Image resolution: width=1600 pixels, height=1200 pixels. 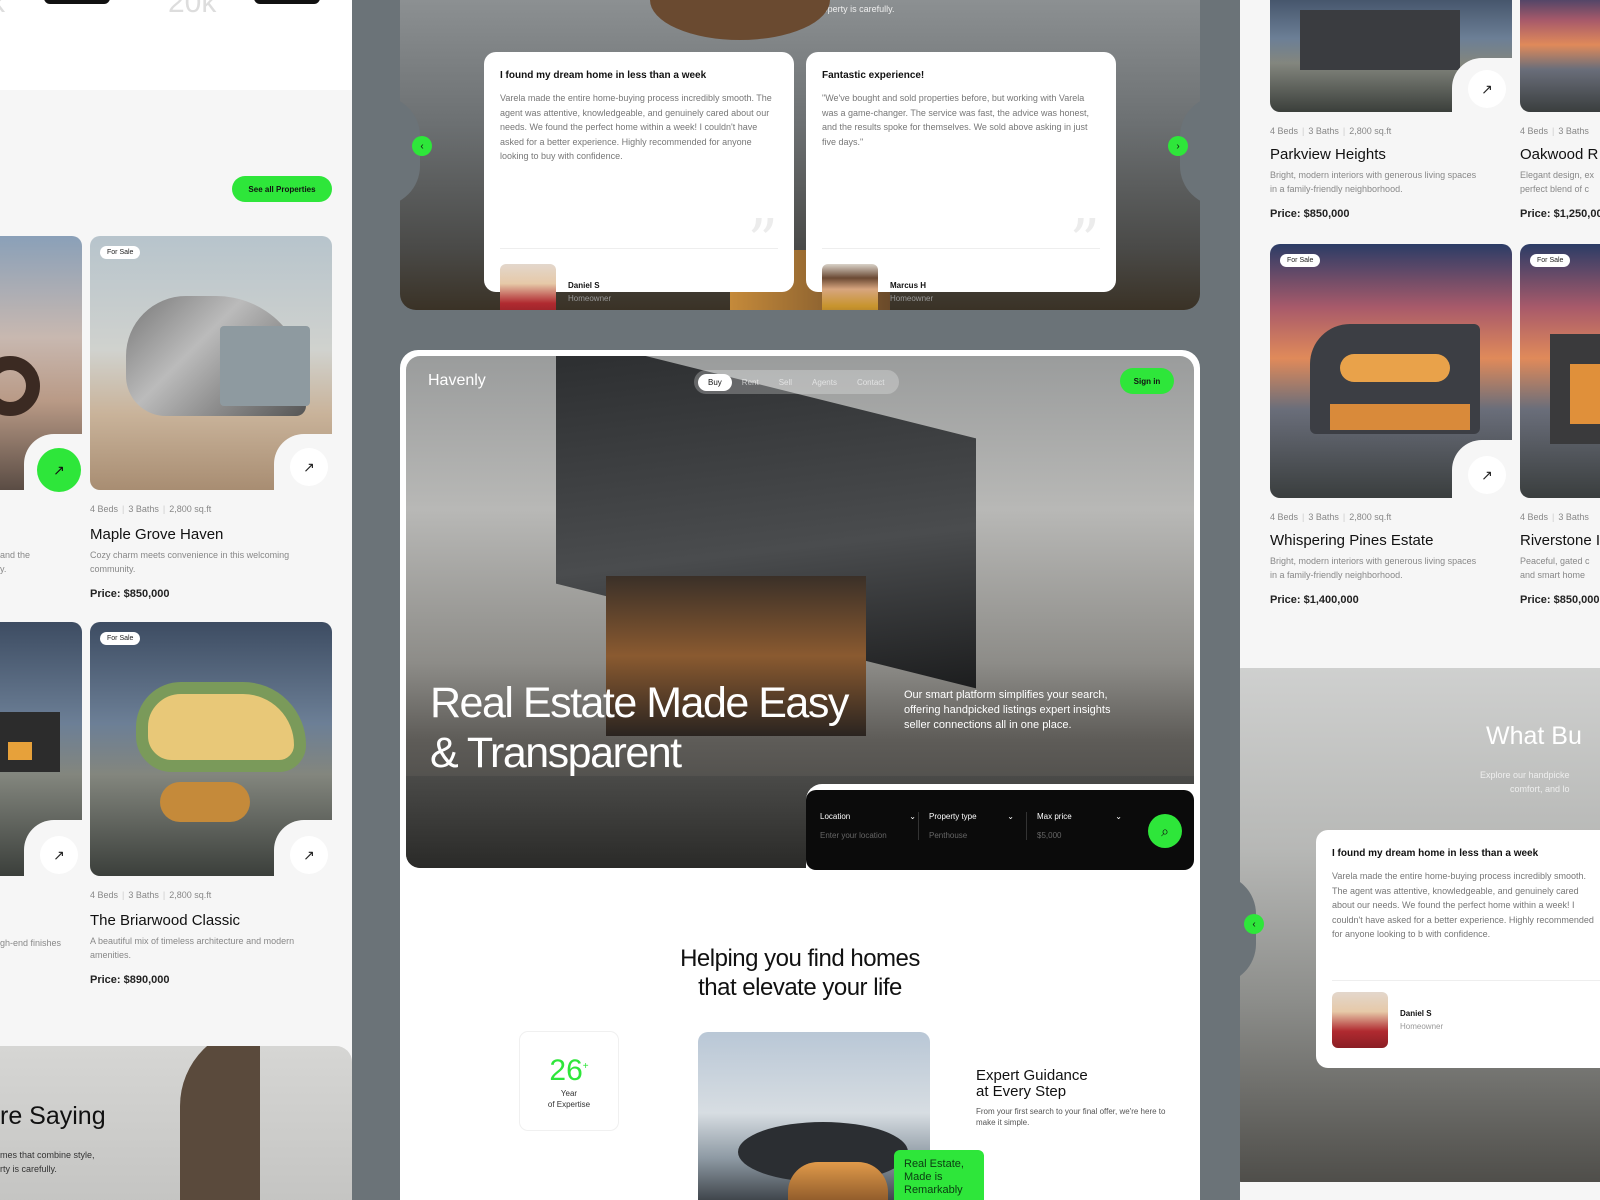 What do you see at coordinates (800, 987) in the screenshot?
I see `section-title-line: that elevate your life` at bounding box center [800, 987].